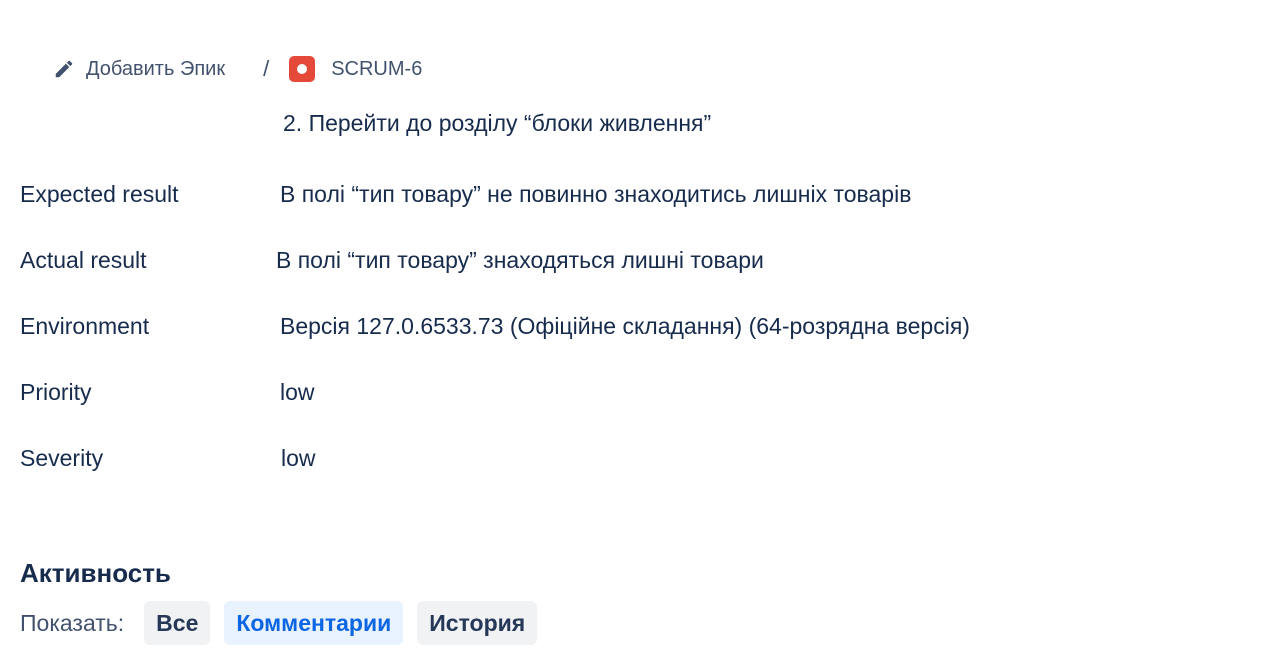 The height and width of the screenshot is (657, 1280). Describe the element at coordinates (72, 622) in the screenshot. I see `show-label: Показать:` at that location.